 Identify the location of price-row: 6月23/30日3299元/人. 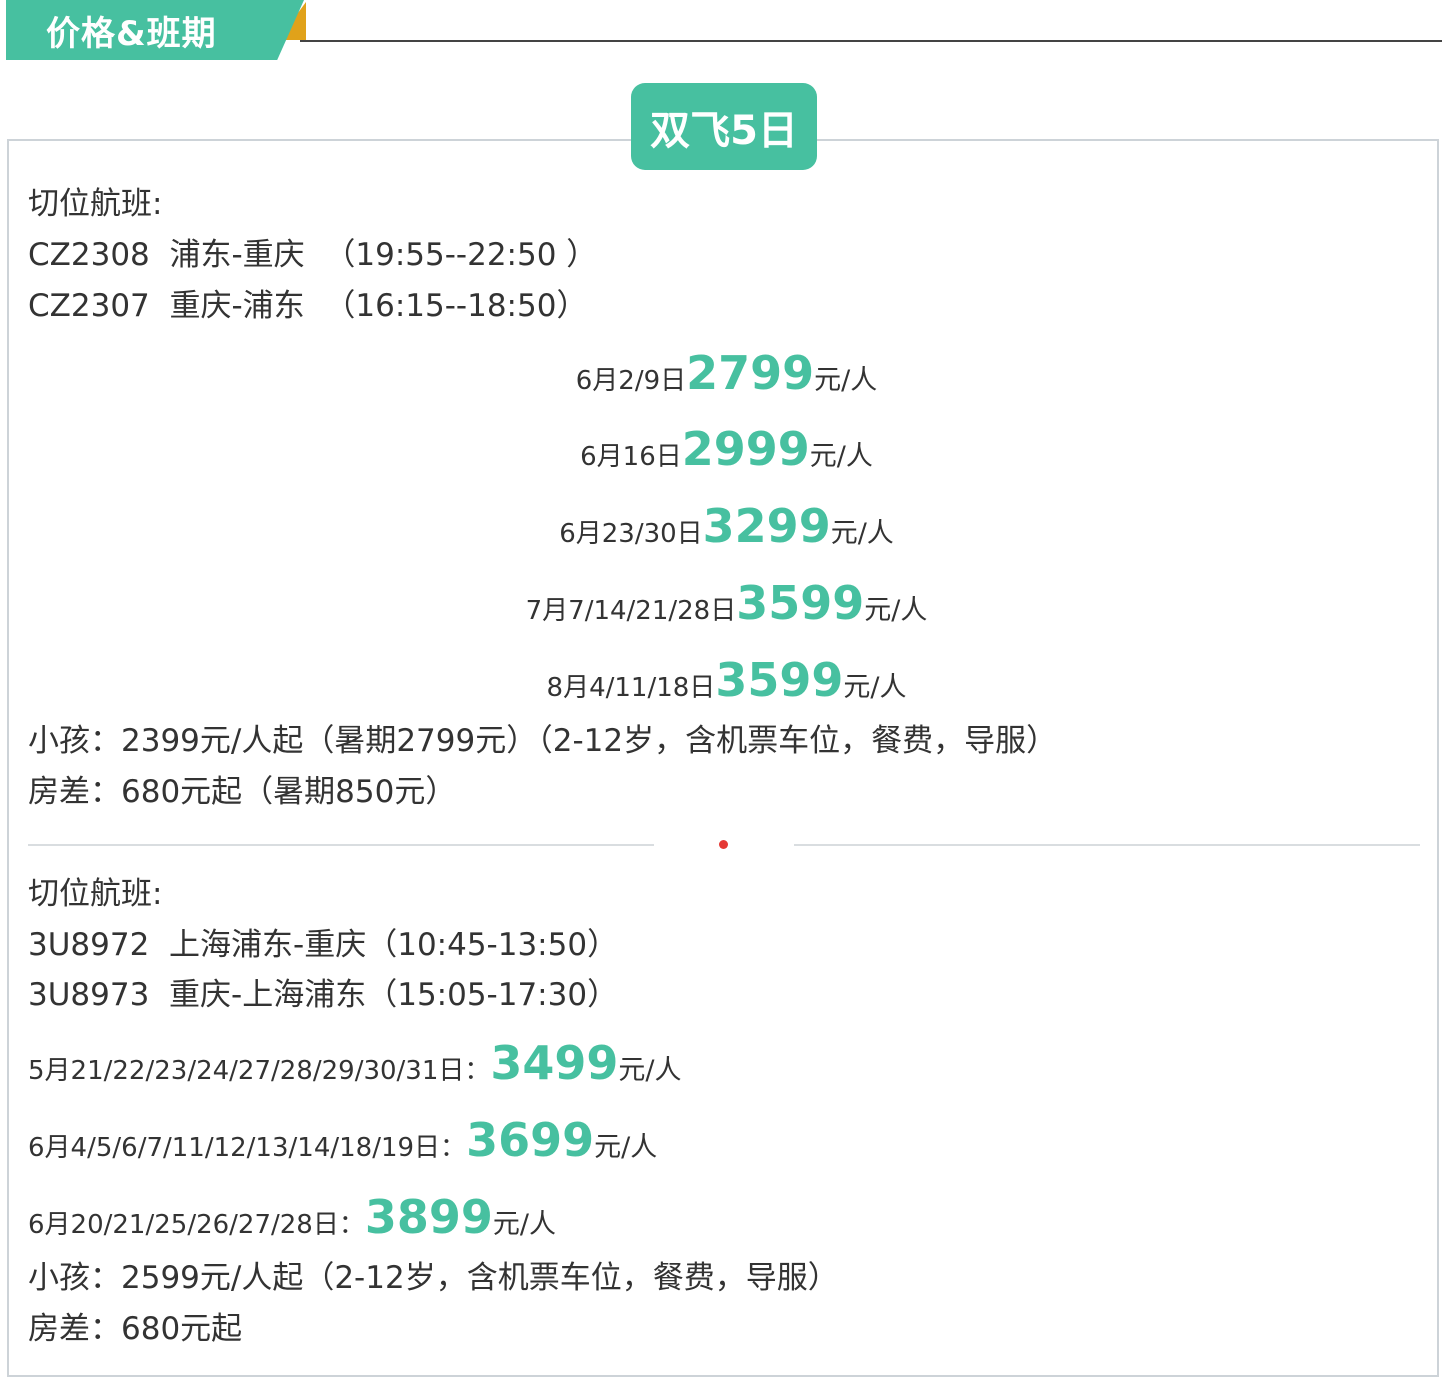
(726, 526).